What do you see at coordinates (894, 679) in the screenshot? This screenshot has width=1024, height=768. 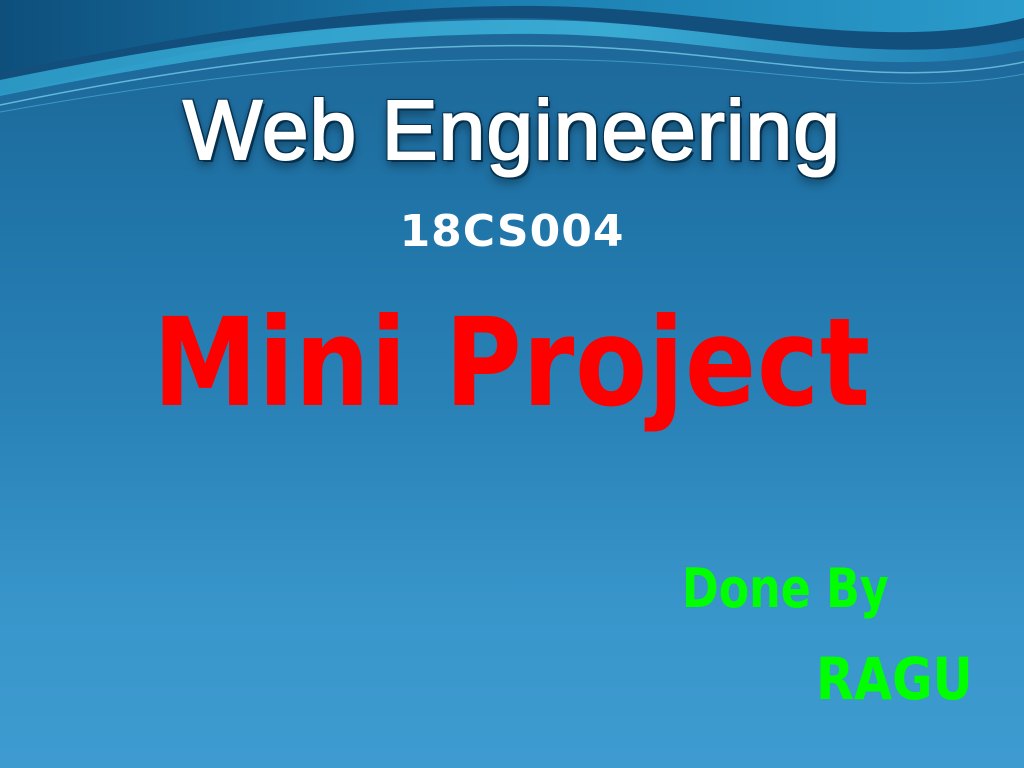 I see `author-name: RAGU` at bounding box center [894, 679].